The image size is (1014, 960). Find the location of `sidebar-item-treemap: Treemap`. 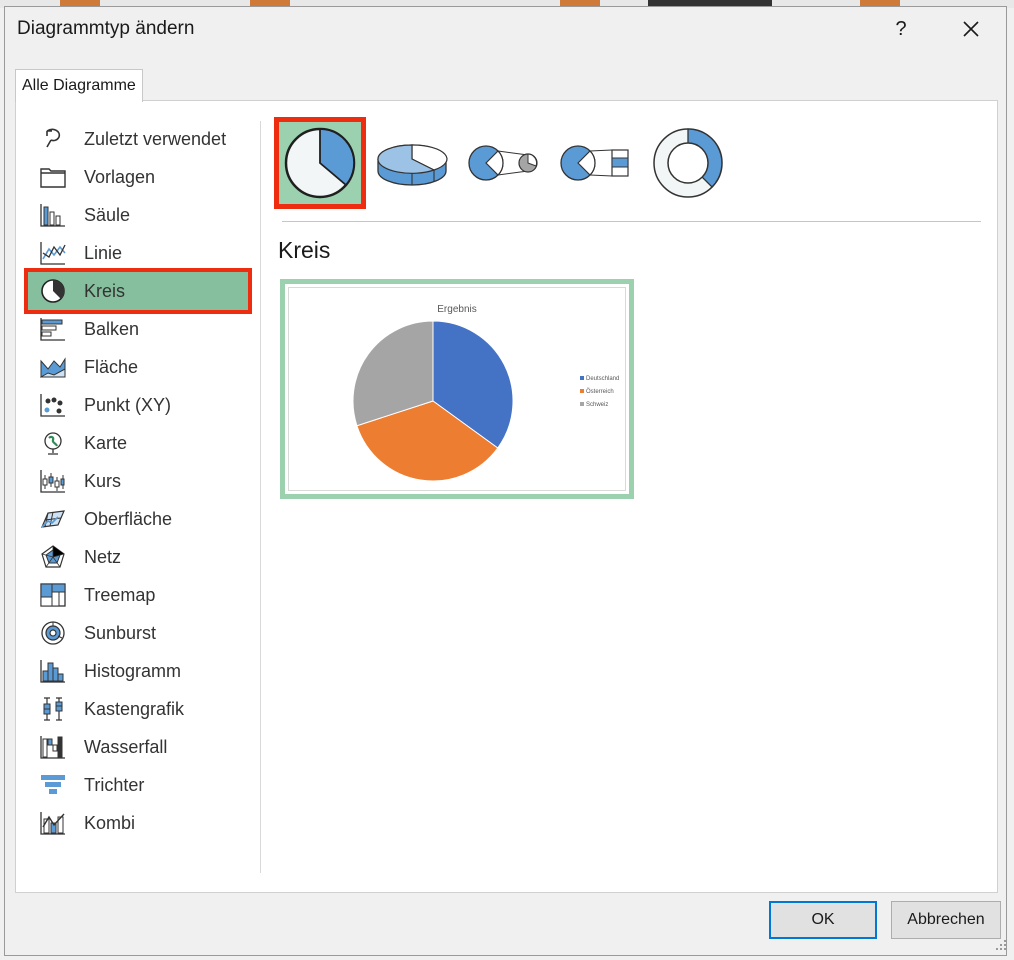

sidebar-item-treemap: Treemap is located at coordinates (138, 595).